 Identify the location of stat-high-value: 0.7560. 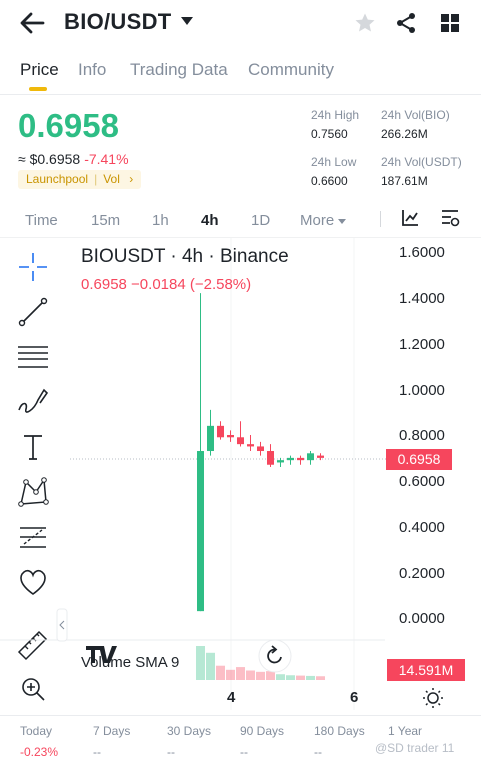
(329, 134).